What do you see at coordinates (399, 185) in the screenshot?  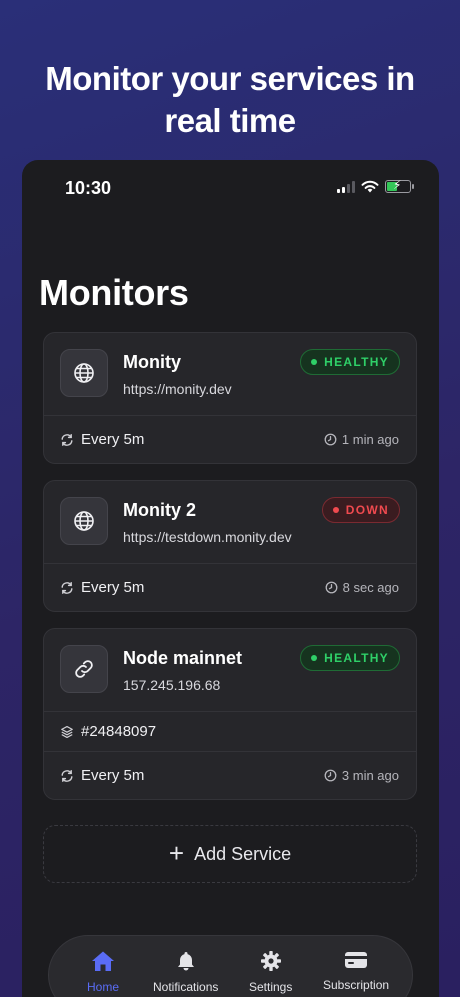 I see `battery-icon: ⚡` at bounding box center [399, 185].